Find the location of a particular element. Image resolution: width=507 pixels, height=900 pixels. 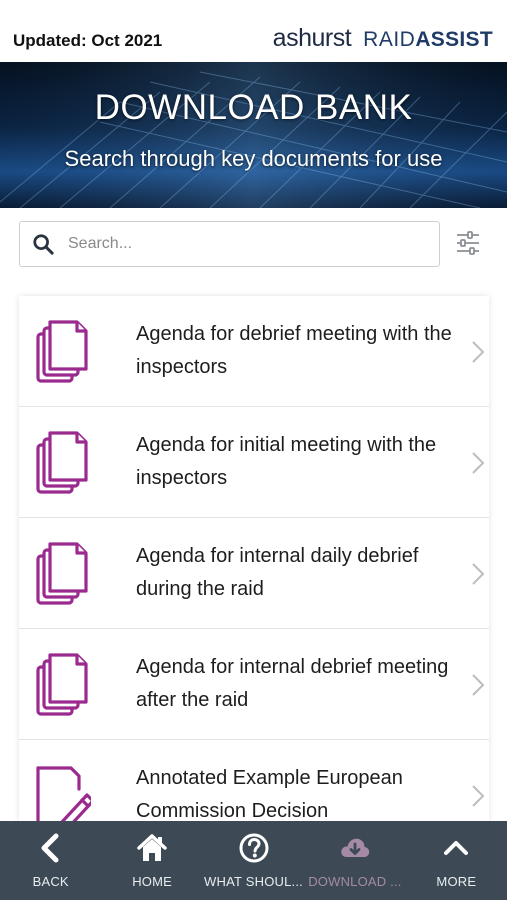

raid-logo-text: RAID is located at coordinates (389, 39).